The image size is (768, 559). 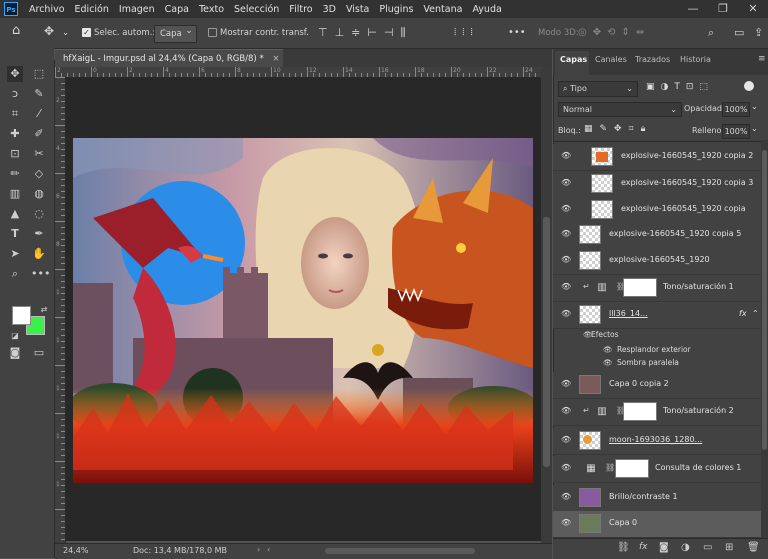 I want to click on layer-row: 👁︎ lll36_14... fx ⌃, so click(x=657, y=315).